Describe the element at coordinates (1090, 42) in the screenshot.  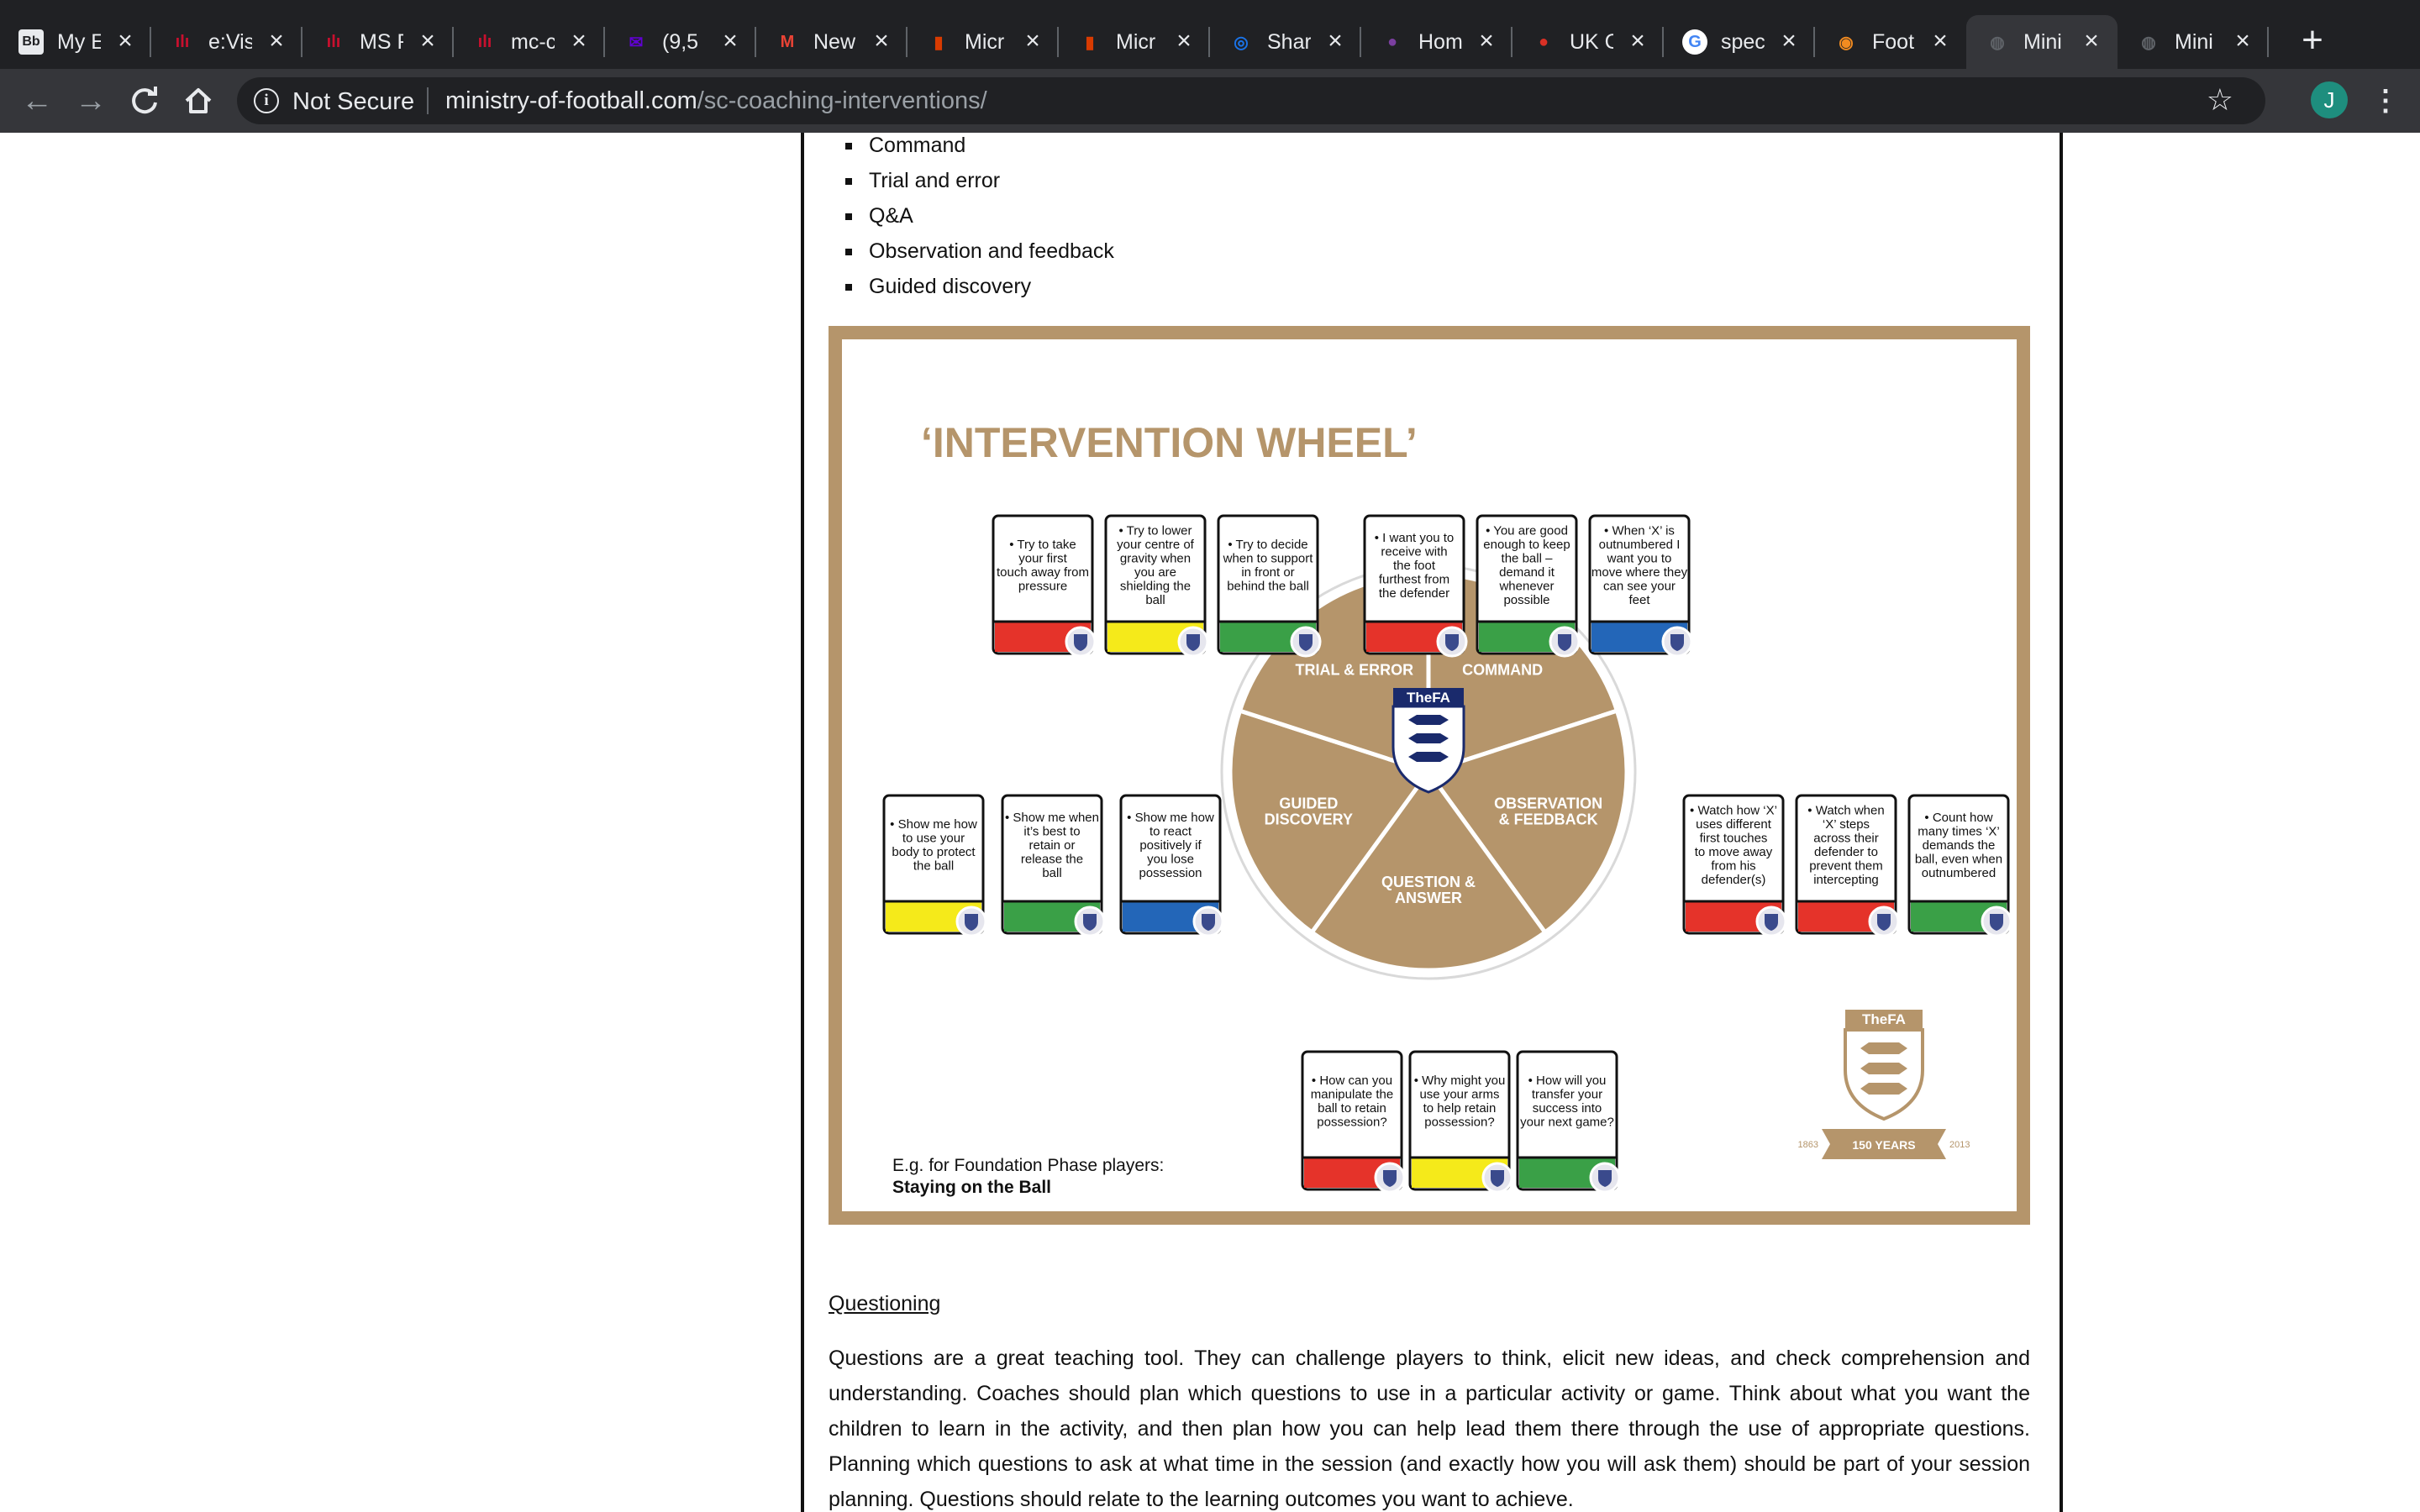
I see `office-icon: ▮` at that location.